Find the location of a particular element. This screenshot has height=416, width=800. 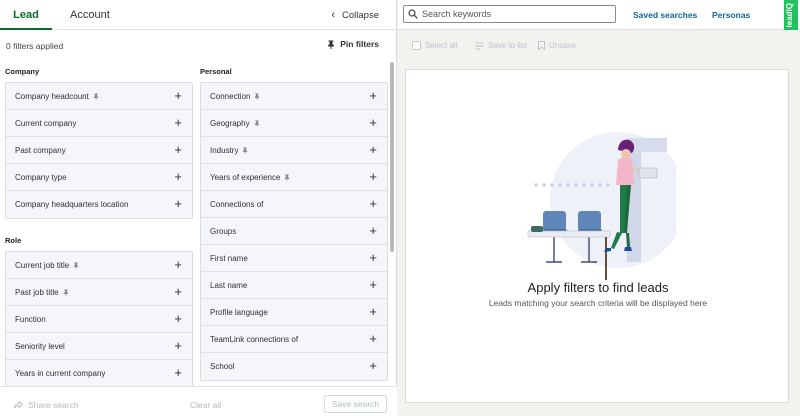

filter-groups: Groups + is located at coordinates (294, 231).